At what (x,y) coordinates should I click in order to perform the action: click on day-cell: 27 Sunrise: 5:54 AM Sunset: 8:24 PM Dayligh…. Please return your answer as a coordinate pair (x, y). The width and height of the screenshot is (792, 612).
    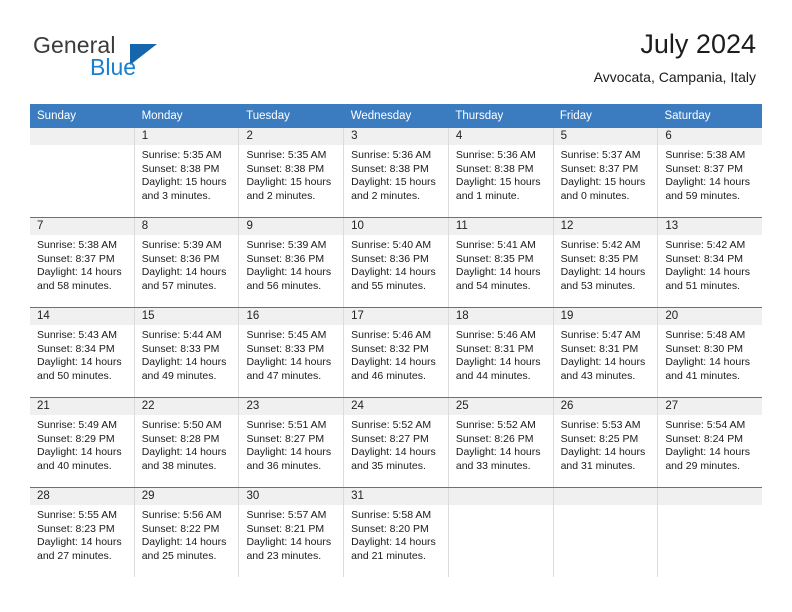
    Looking at the image, I should click on (710, 442).